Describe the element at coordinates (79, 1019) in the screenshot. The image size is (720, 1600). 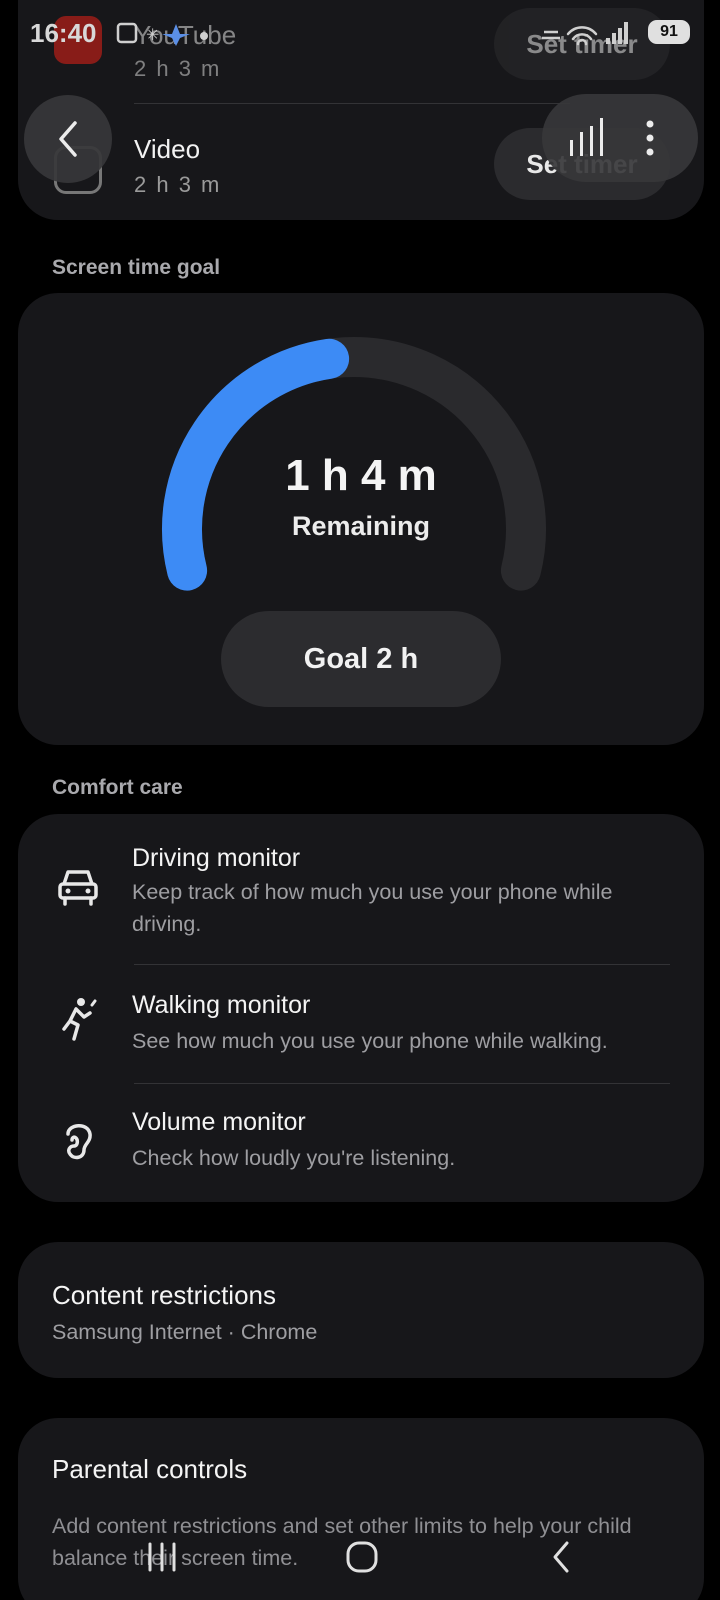
I see `walking-icon` at that location.